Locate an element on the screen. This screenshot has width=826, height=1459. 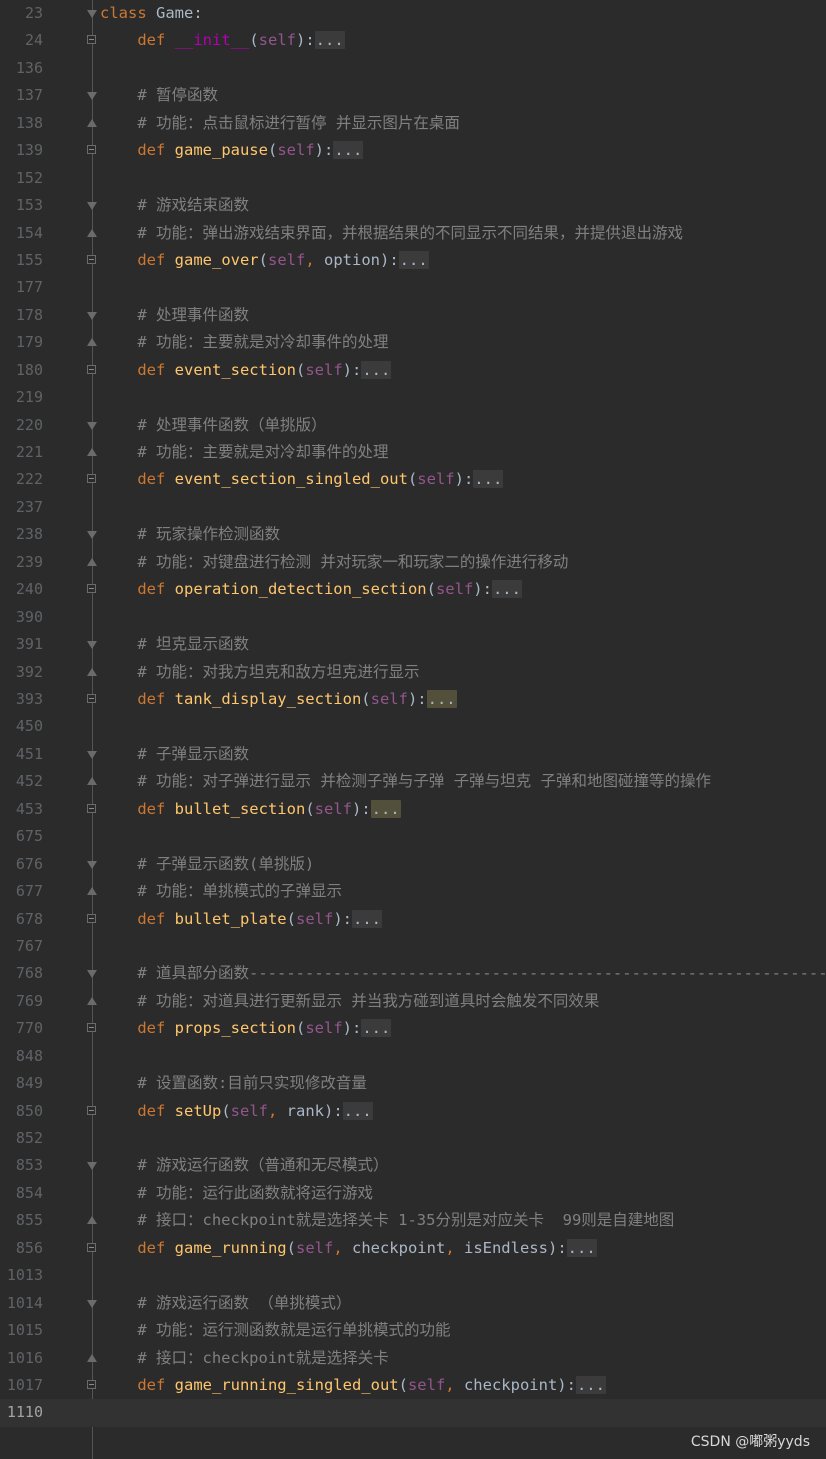
code-line: 450 is located at coordinates (413, 726).